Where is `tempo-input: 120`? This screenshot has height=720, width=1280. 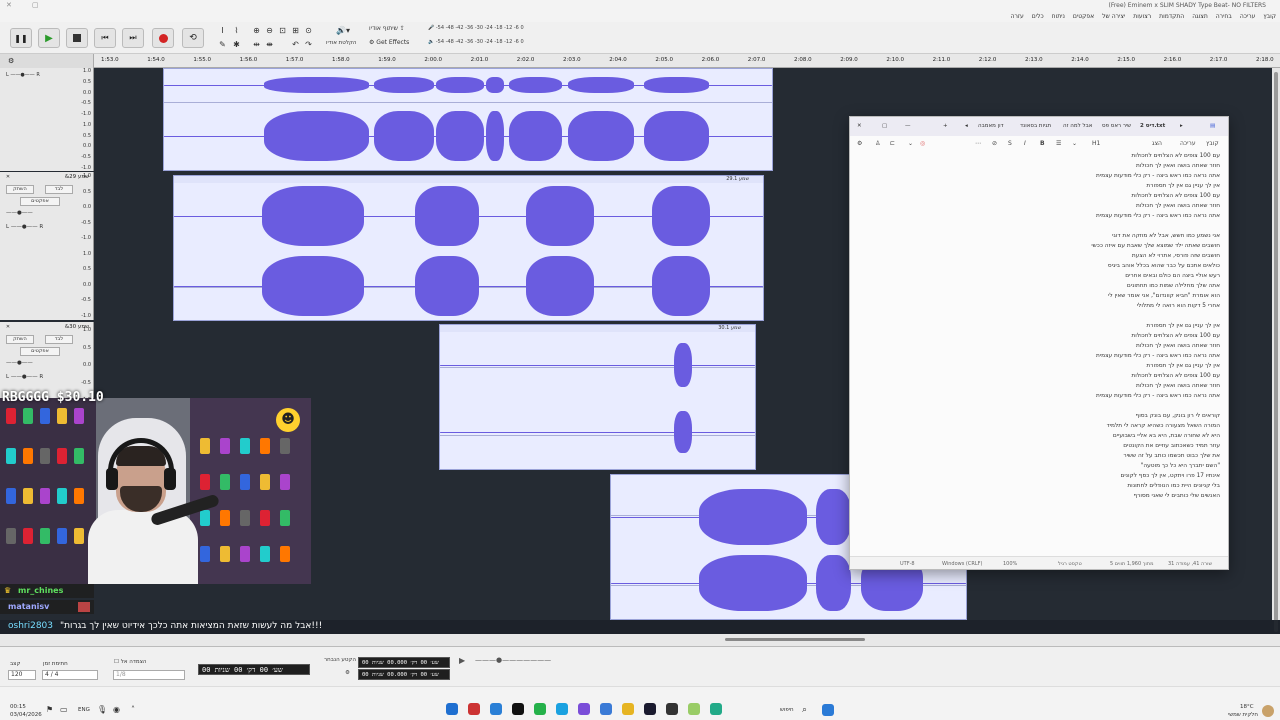 tempo-input: 120 is located at coordinates (22, 675).